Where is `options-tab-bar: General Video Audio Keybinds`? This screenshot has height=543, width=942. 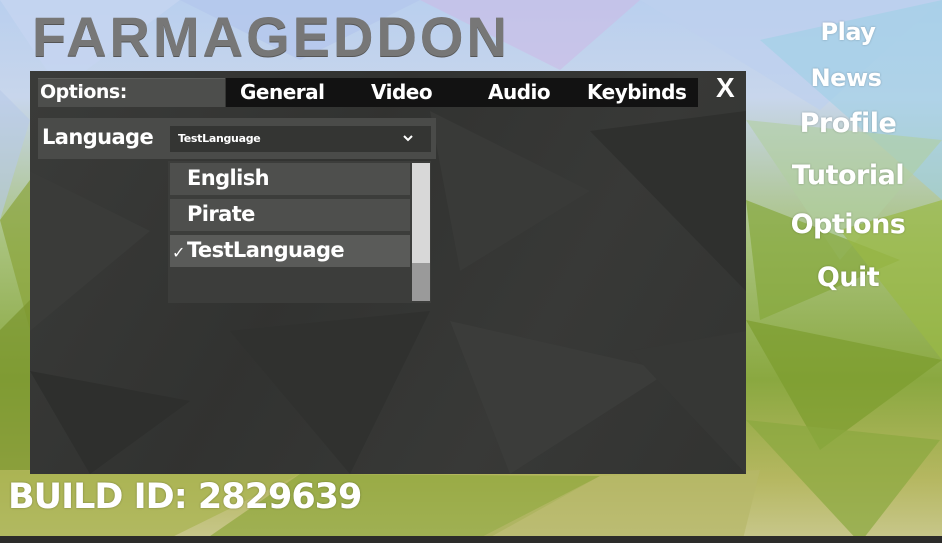
options-tab-bar: General Video Audio Keybinds is located at coordinates (462, 92).